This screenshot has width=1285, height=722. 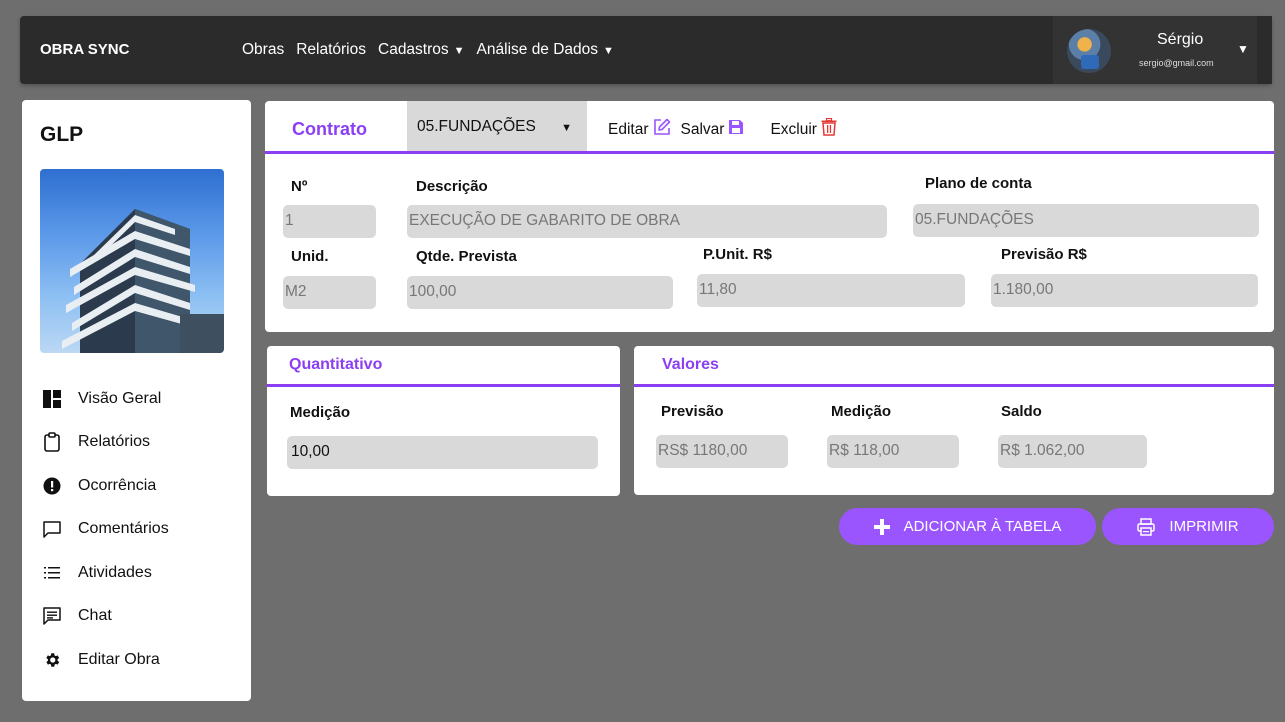 I want to click on clipboard-icon, so click(x=52, y=442).